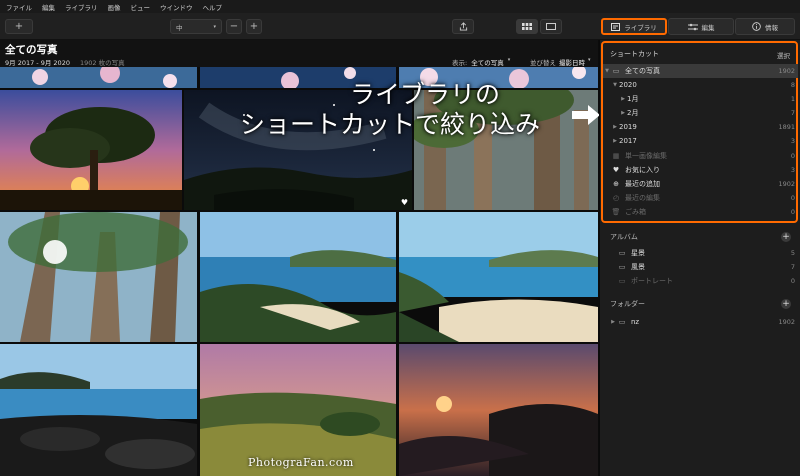  I want to click on shortcut-count: 7, so click(792, 112).